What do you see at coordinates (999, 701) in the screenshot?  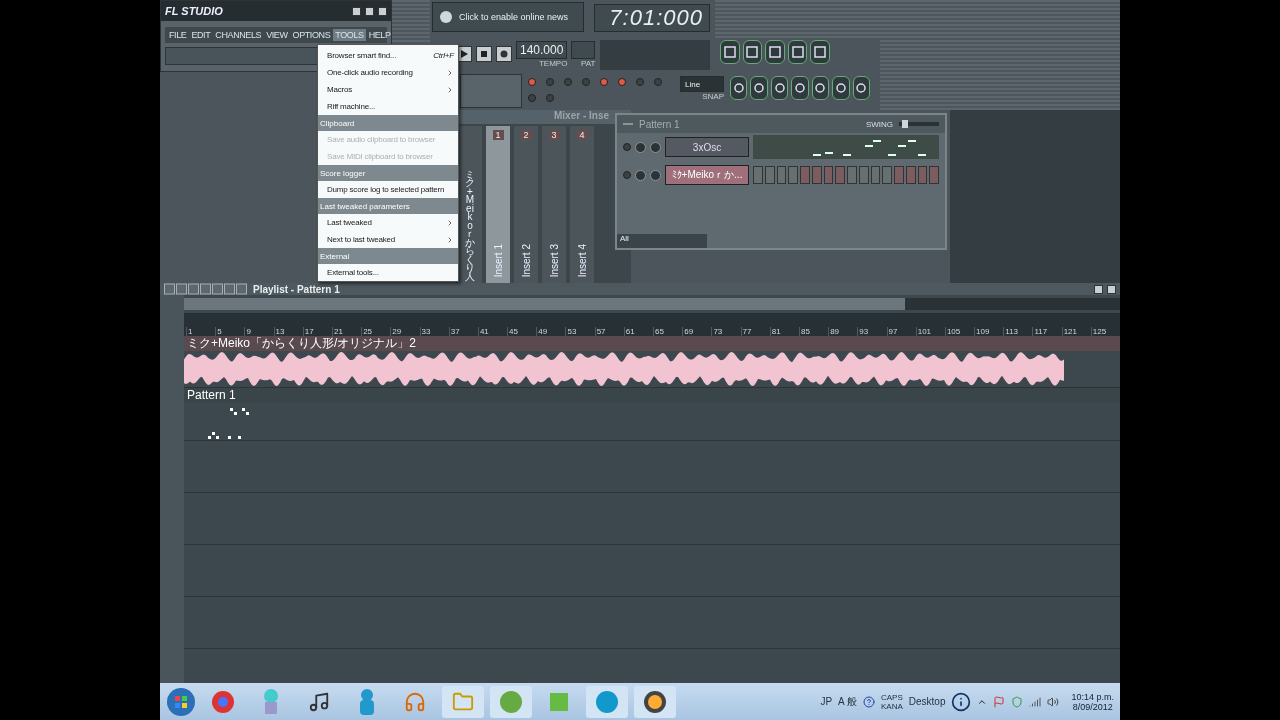 I see `flag-icon` at bounding box center [999, 701].